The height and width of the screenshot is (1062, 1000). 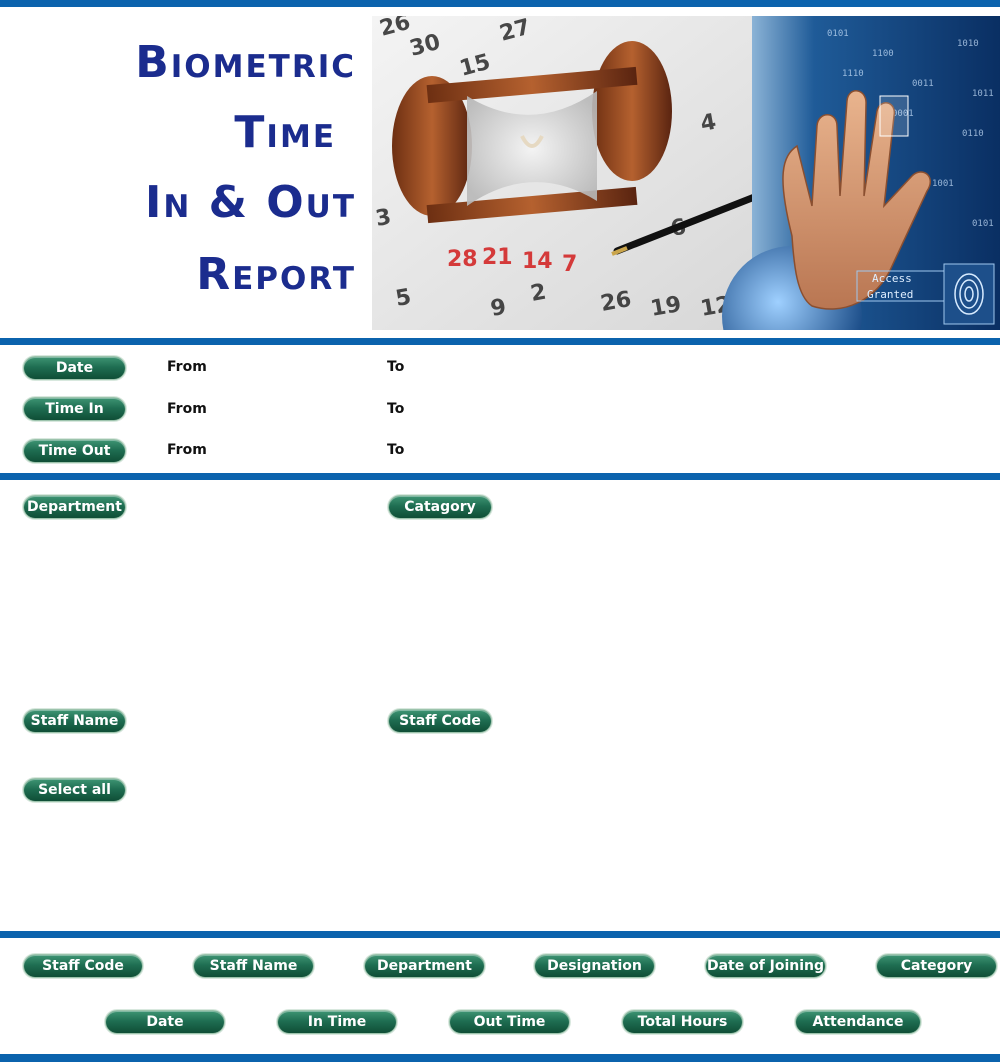 What do you see at coordinates (594, 966) in the screenshot?
I see `column-designation-button: Designation` at bounding box center [594, 966].